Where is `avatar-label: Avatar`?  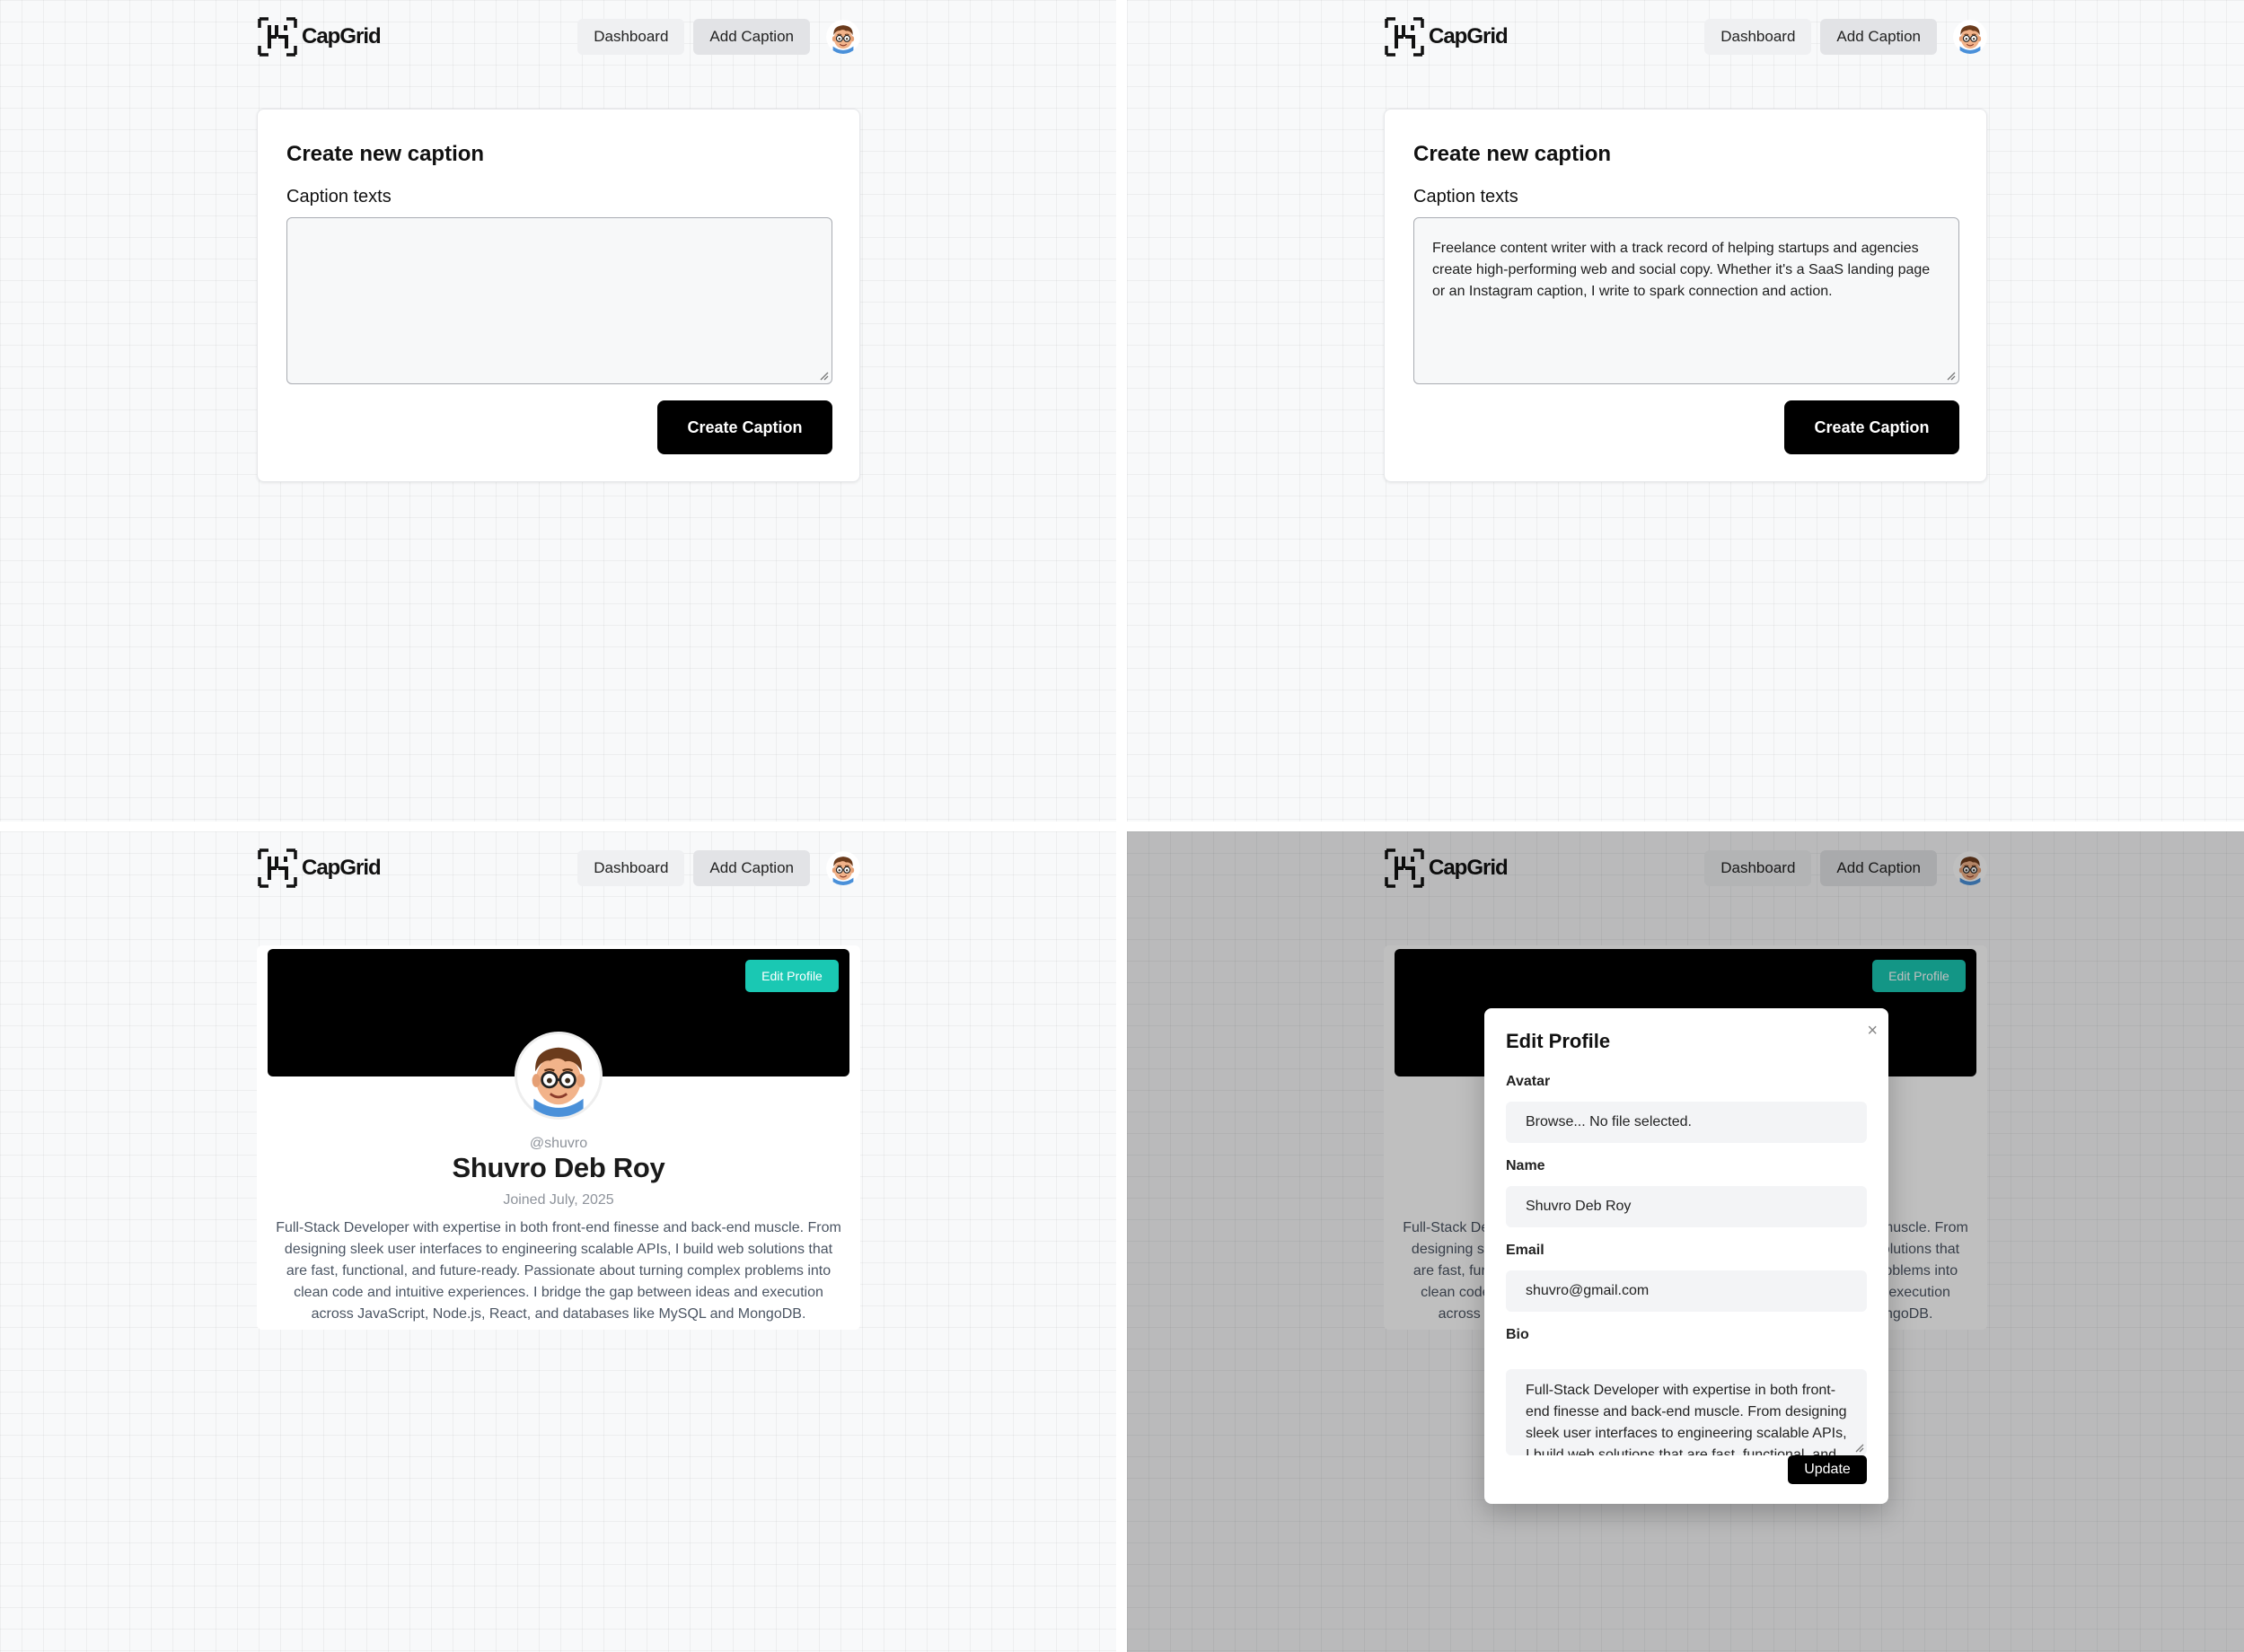
avatar-label: Avatar is located at coordinates (1528, 1082).